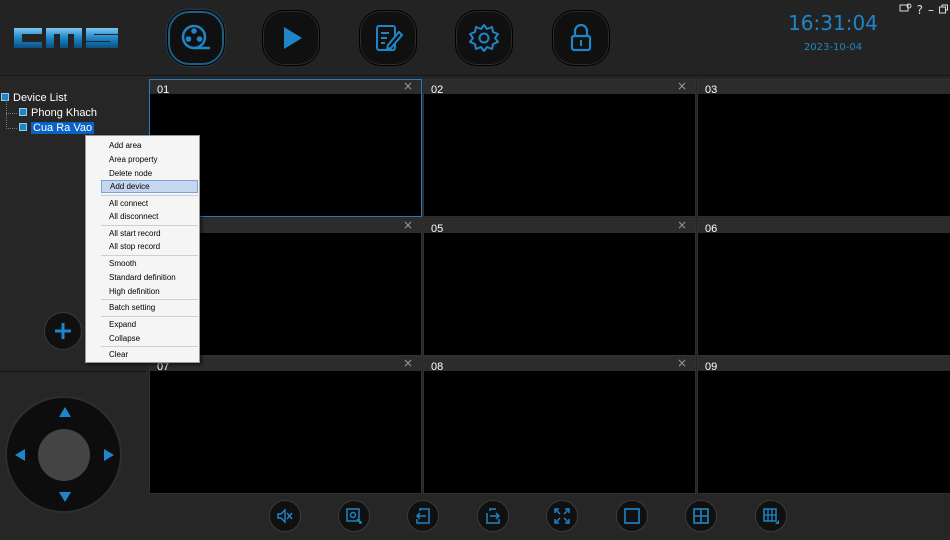 This screenshot has width=950, height=540. I want to click on video-cell-08: 08 ×, so click(559, 425).